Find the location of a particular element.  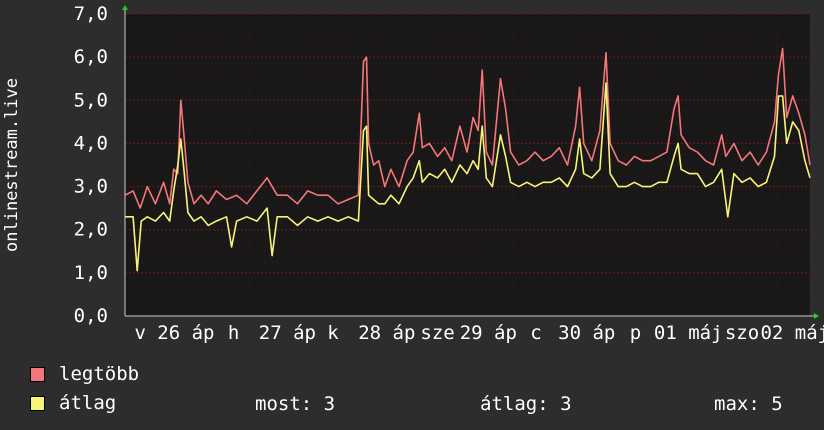

x-tick-label: 30 áp is located at coordinates (586, 333).